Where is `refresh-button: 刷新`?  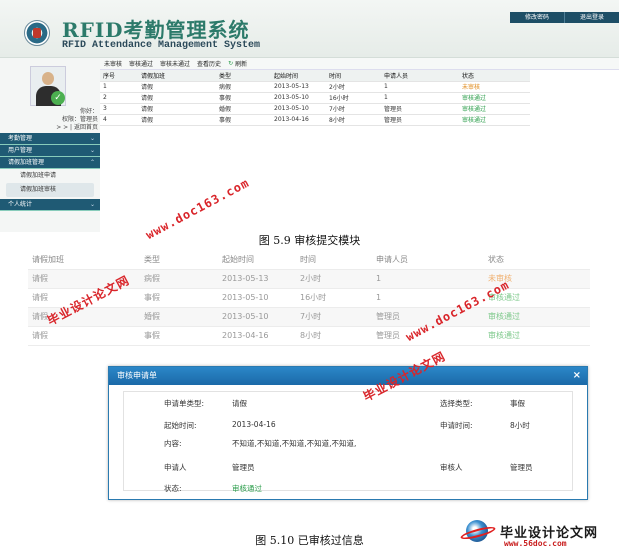
refresh-button: 刷新 is located at coordinates (241, 63).